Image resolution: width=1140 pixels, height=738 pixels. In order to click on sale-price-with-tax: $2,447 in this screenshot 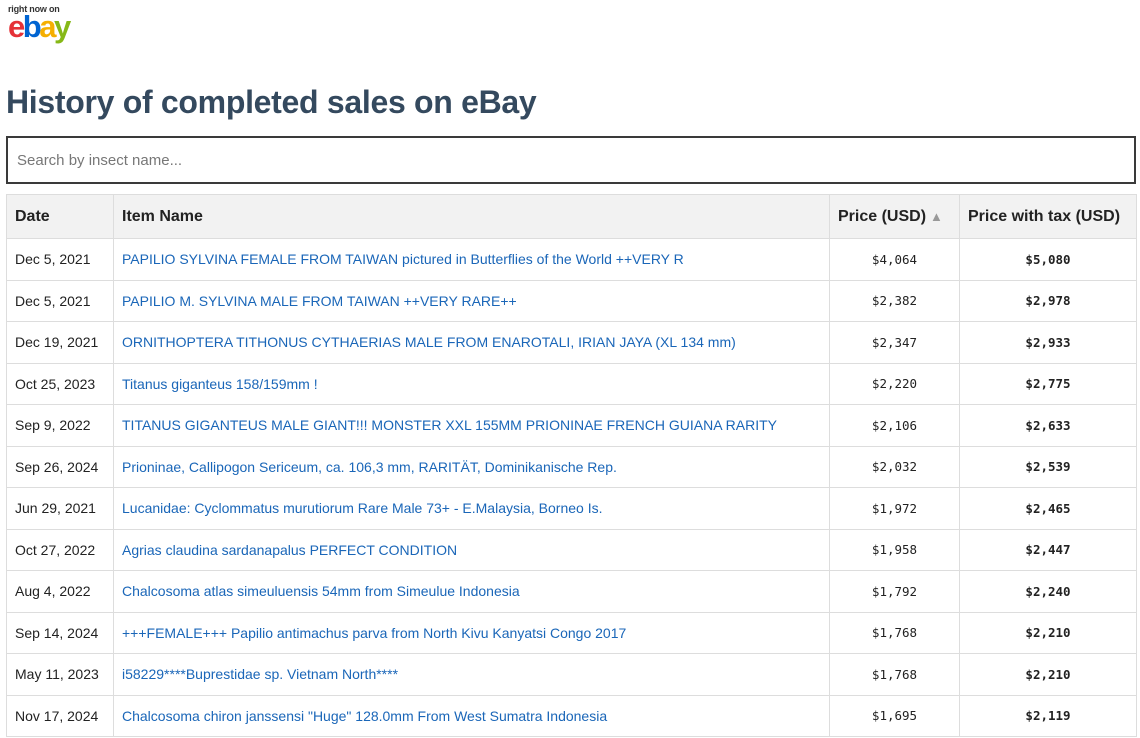, I will do `click(1048, 549)`.